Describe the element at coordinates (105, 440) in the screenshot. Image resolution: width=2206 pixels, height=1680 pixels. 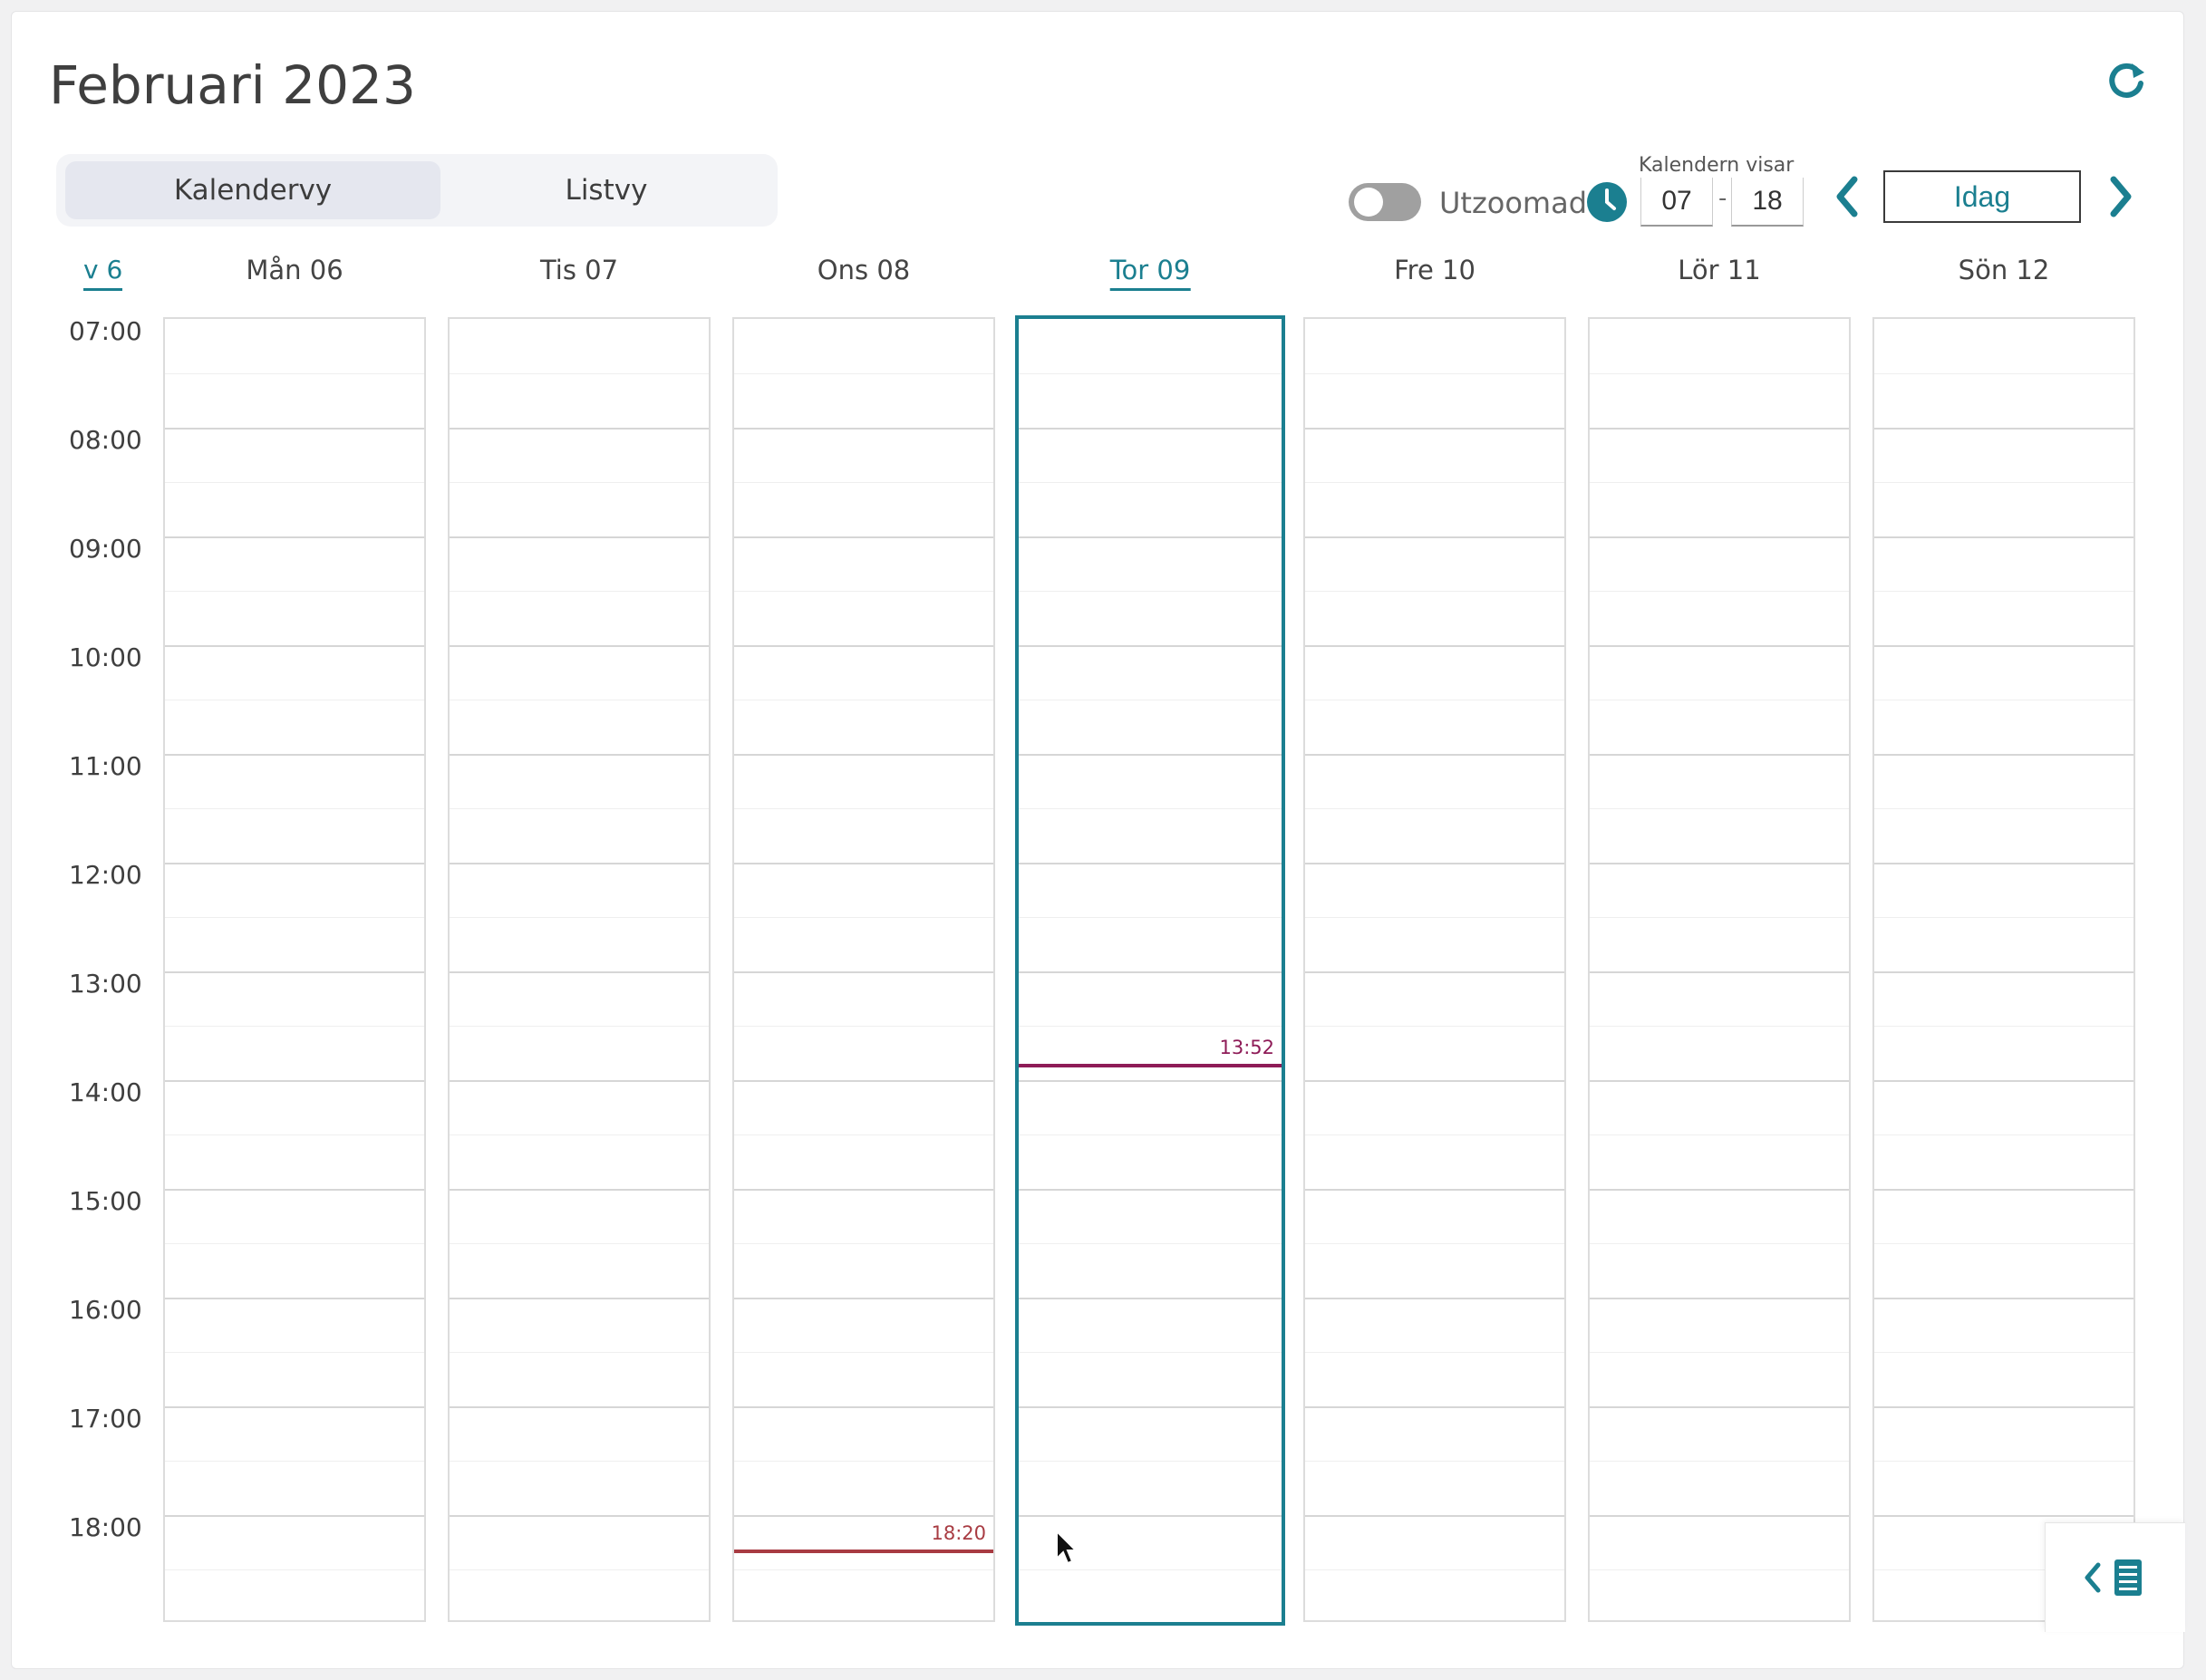
I see `time-label: 08:00` at that location.